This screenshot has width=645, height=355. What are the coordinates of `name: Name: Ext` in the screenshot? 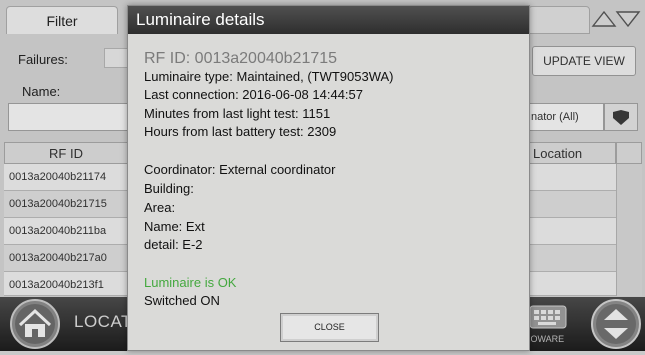 It's located at (174, 226).